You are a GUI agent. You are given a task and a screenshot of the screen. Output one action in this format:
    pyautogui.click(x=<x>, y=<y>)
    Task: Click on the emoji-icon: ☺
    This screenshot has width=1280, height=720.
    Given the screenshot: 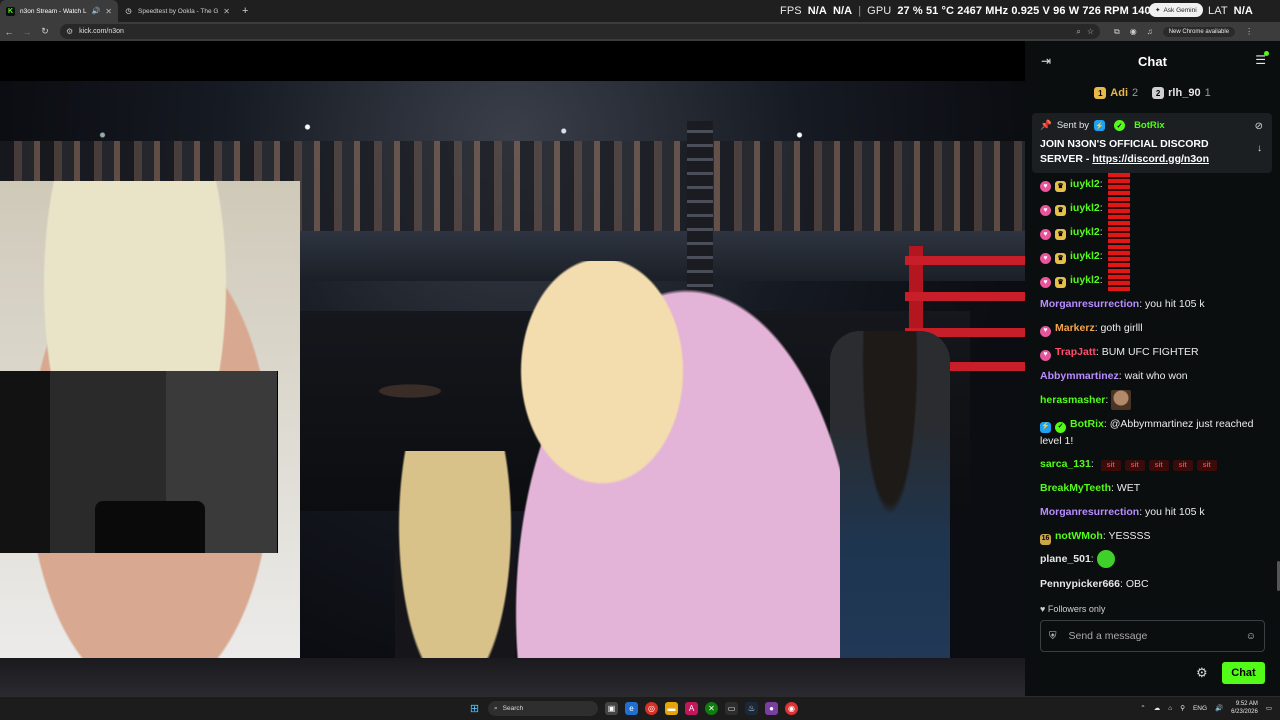 What is the action you would take?
    pyautogui.click(x=1251, y=636)
    